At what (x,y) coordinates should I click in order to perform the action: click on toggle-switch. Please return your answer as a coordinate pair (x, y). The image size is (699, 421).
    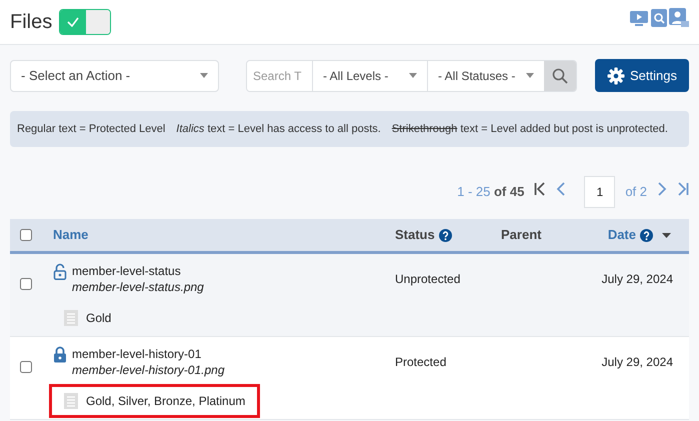
    Looking at the image, I should click on (85, 22).